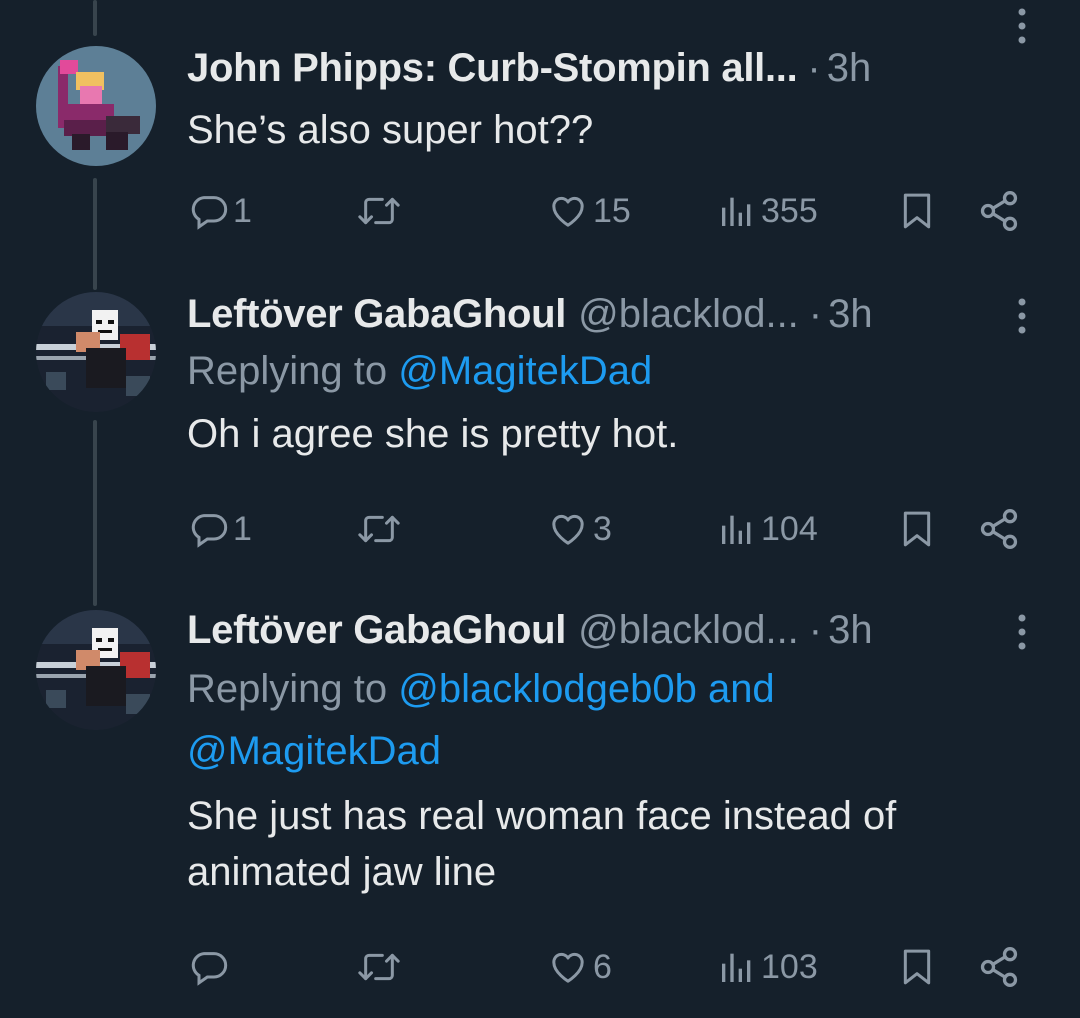 This screenshot has width=1080, height=1018. Describe the element at coordinates (602, 528) in the screenshot. I see `like-count: 3` at that location.